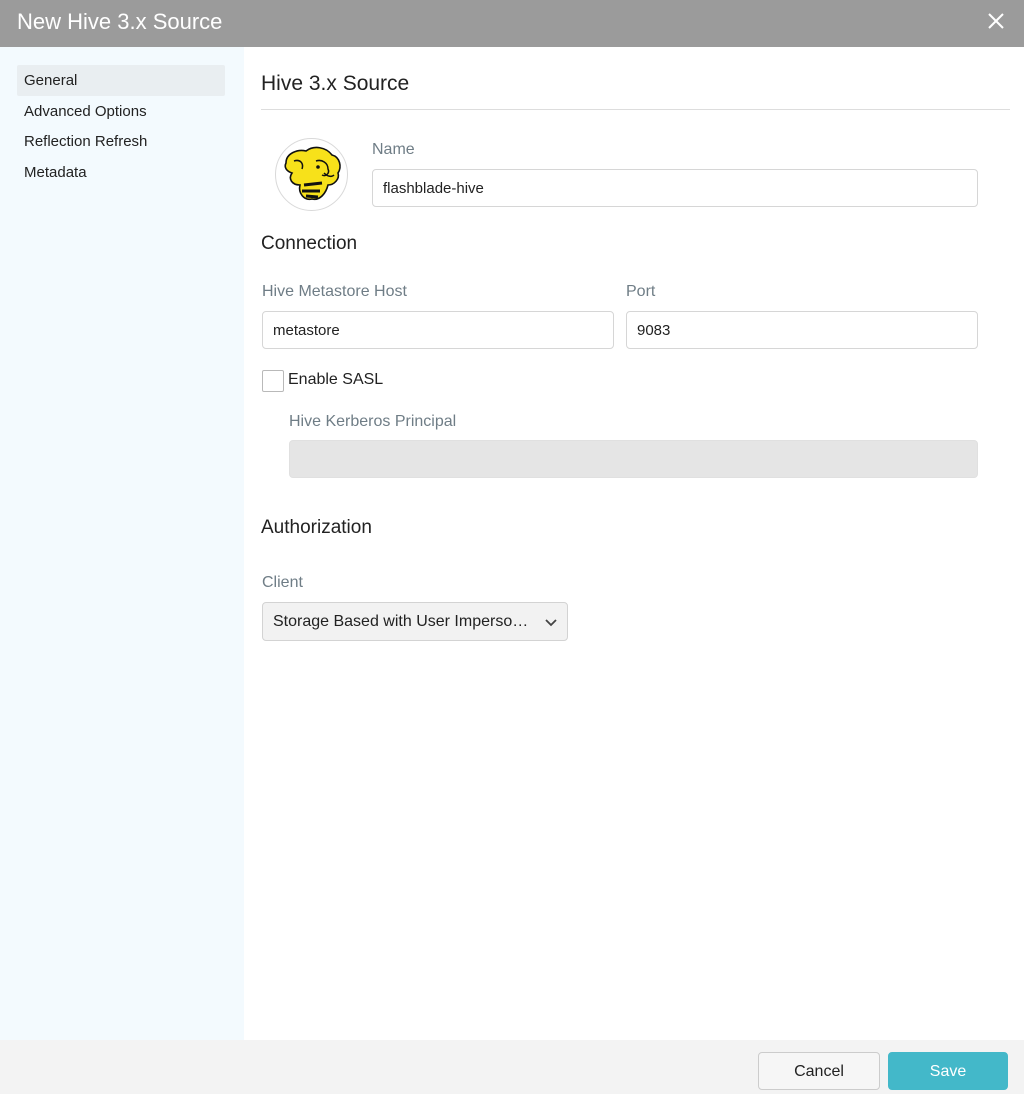 This screenshot has height=1094, width=1024. Describe the element at coordinates (404, 621) in the screenshot. I see `client-select-value: Storage Based with User Impersonation` at that location.